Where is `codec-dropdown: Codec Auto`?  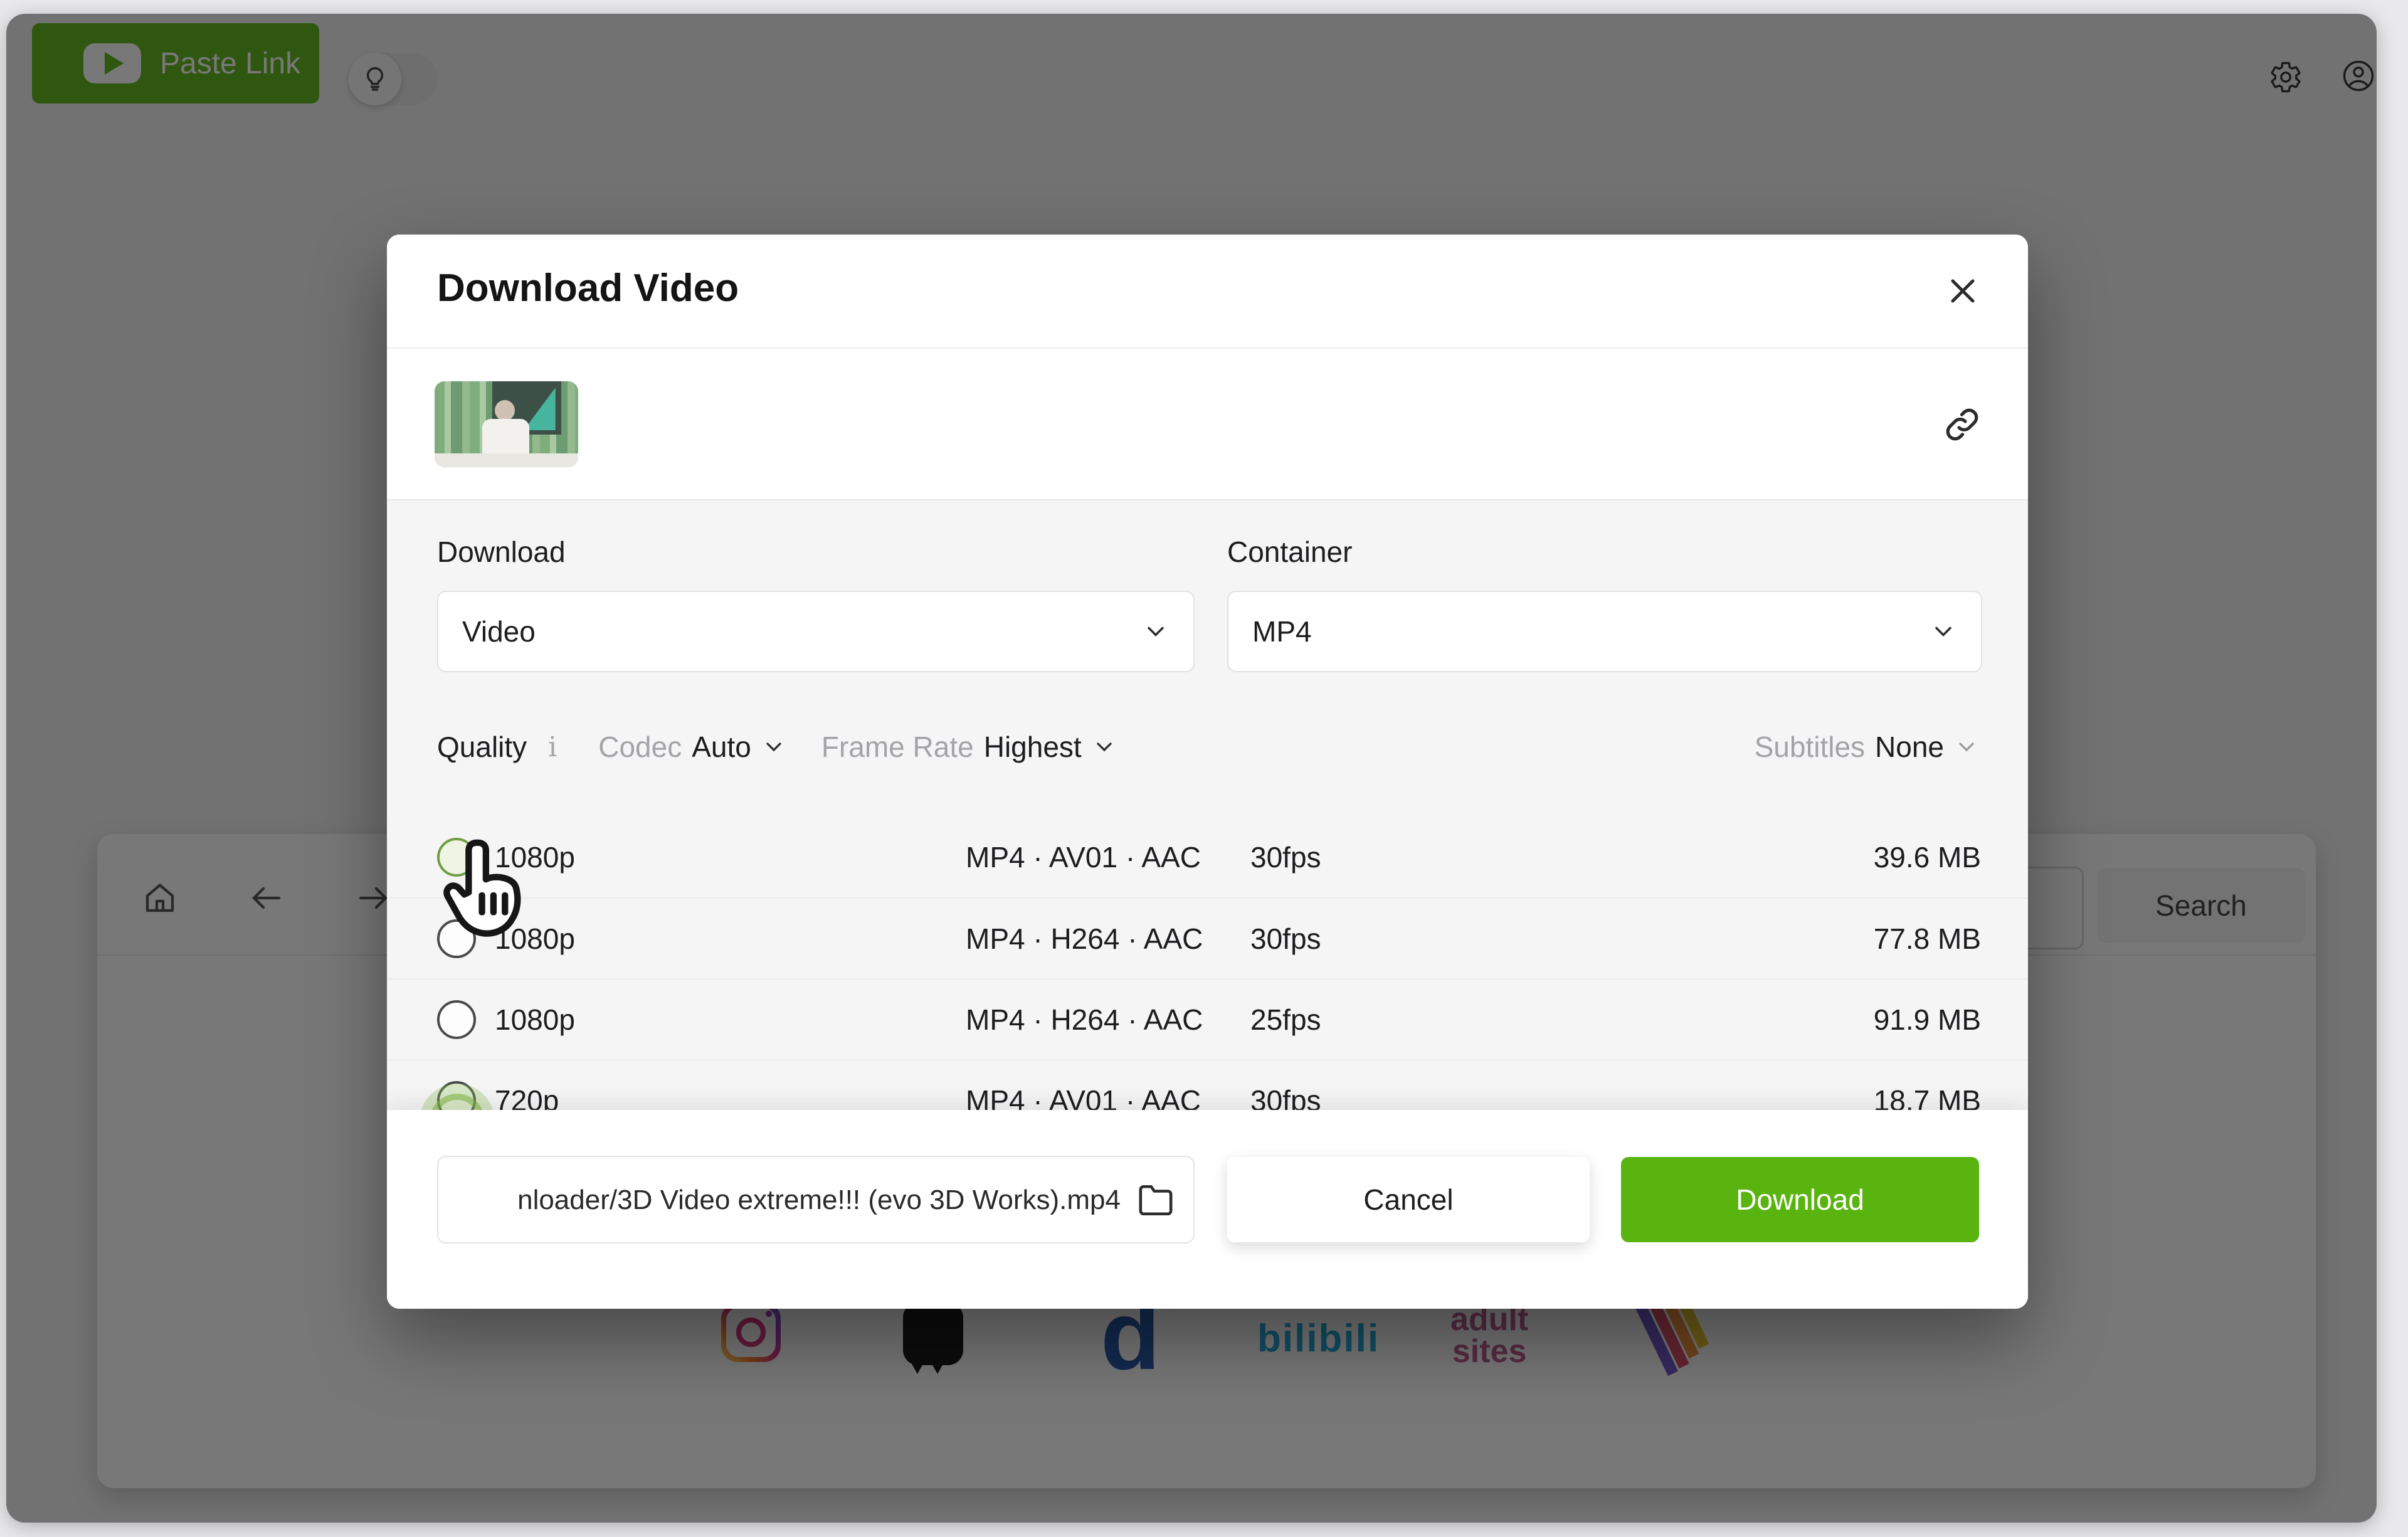
codec-dropdown: Codec Auto is located at coordinates (692, 747).